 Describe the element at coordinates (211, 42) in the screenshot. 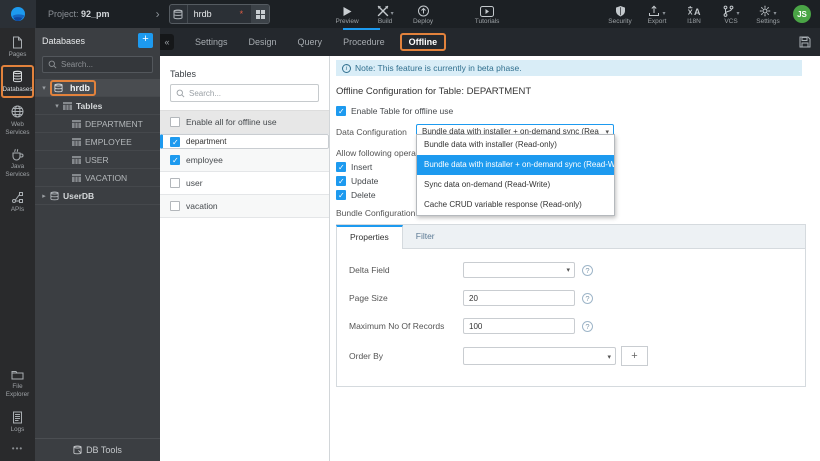

I see `tab-settings: Settings` at that location.